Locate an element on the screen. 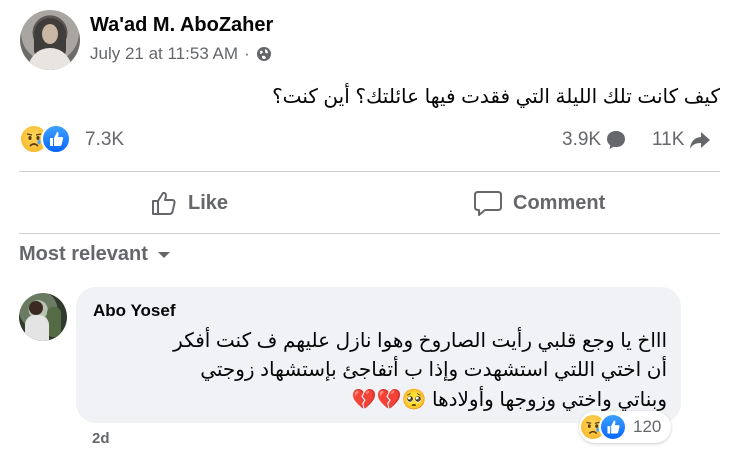 The height and width of the screenshot is (453, 739). comments-count: 3.9K is located at coordinates (594, 140).